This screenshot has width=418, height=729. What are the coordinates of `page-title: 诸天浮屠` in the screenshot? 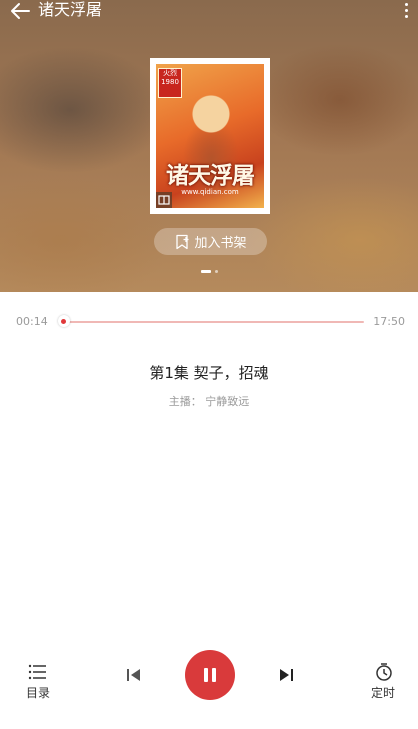 It's located at (70, 9).